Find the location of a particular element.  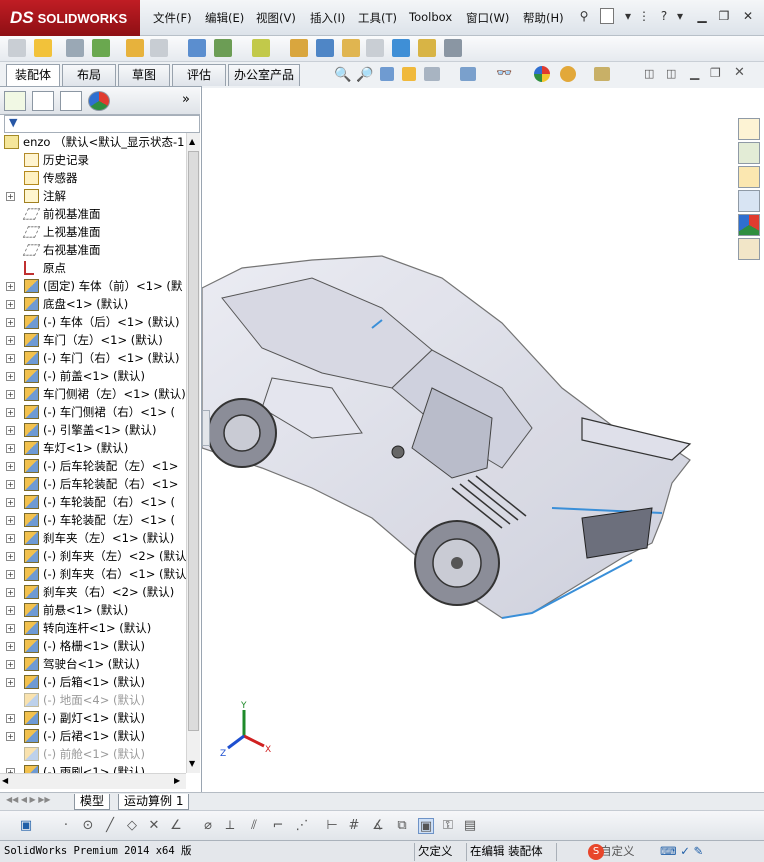

units-custom: 自定义 is located at coordinates (617, 851).